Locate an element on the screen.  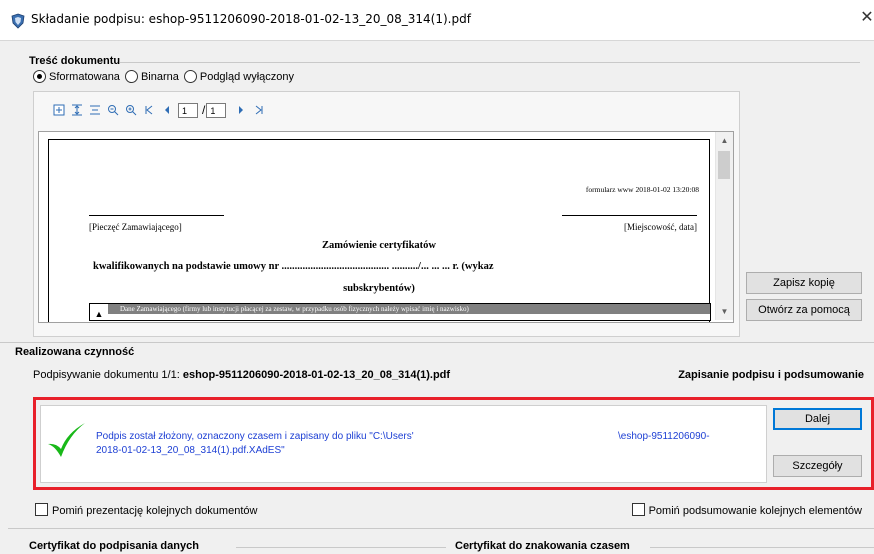
cert-timestamp-title: Certyfikat do znakowania czasem is located at coordinates (542, 546).